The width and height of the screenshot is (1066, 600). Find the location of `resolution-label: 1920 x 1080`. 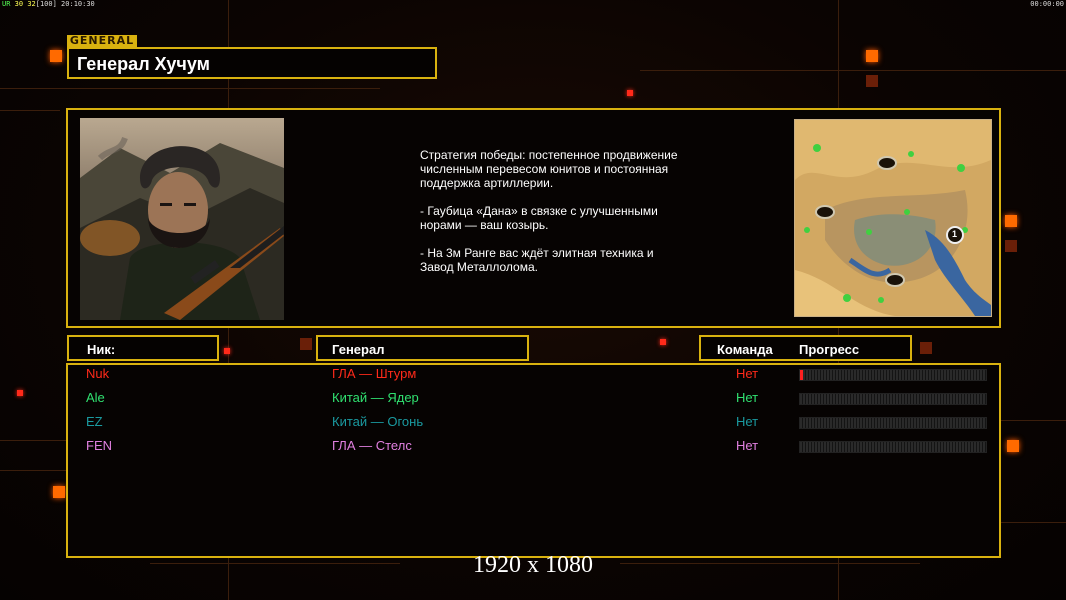

resolution-label: 1920 x 1080 is located at coordinates (533, 565).